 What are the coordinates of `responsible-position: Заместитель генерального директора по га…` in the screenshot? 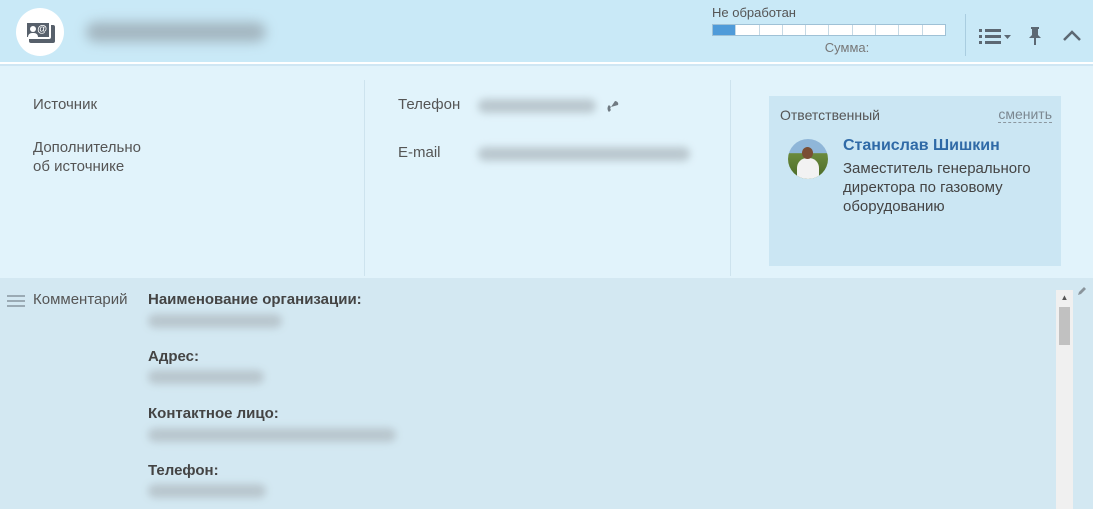 It's located at (937, 187).